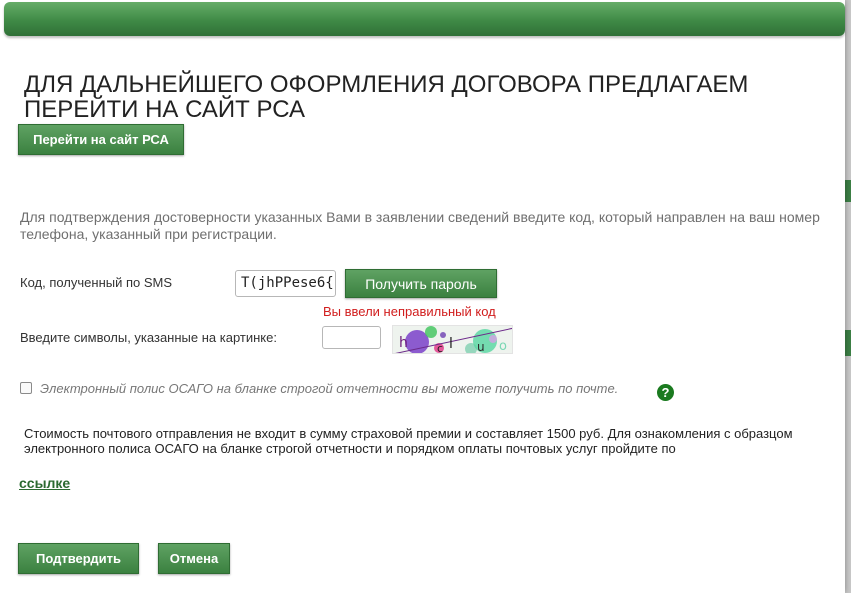 This screenshot has width=851, height=593. I want to click on sms-code-input: T(jhPPese6{, so click(285, 283).